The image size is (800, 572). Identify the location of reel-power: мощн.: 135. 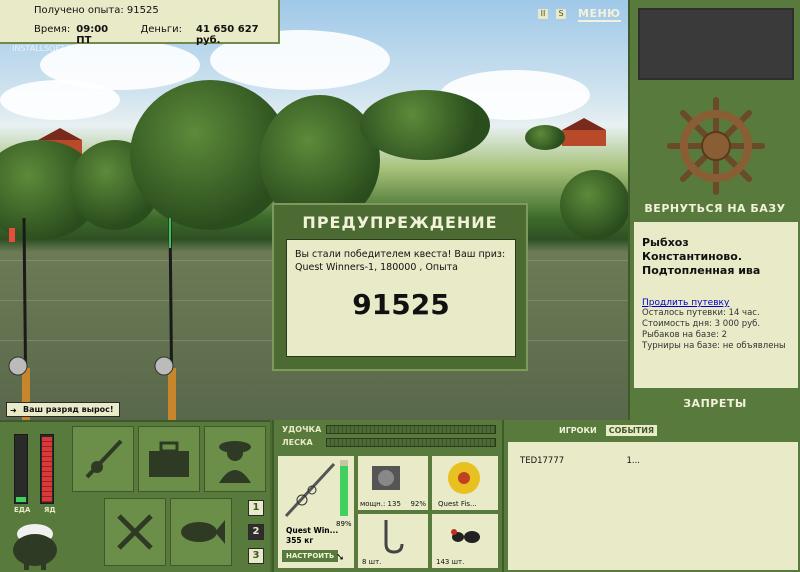
(380, 504).